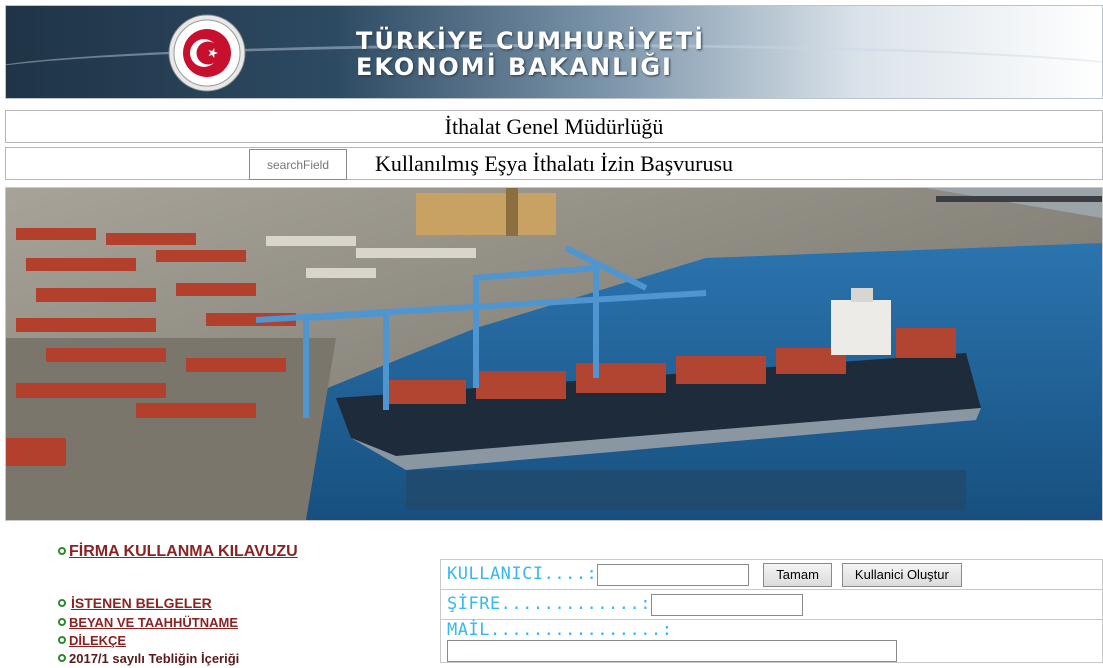 Image resolution: width=1103 pixels, height=668 pixels. What do you see at coordinates (554, 126) in the screenshot?
I see `department-title: İthalat Genel Müdürlüğü` at bounding box center [554, 126].